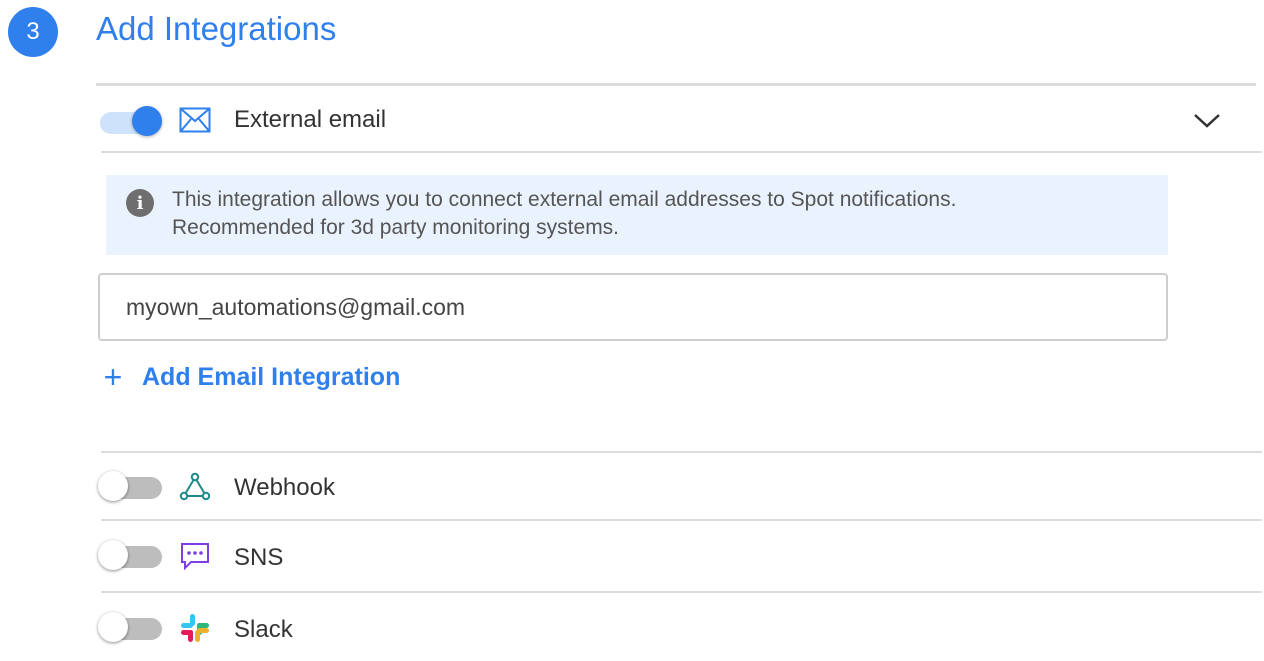  I want to click on add-email-integration-button: + Add Email Integration, so click(250, 377).